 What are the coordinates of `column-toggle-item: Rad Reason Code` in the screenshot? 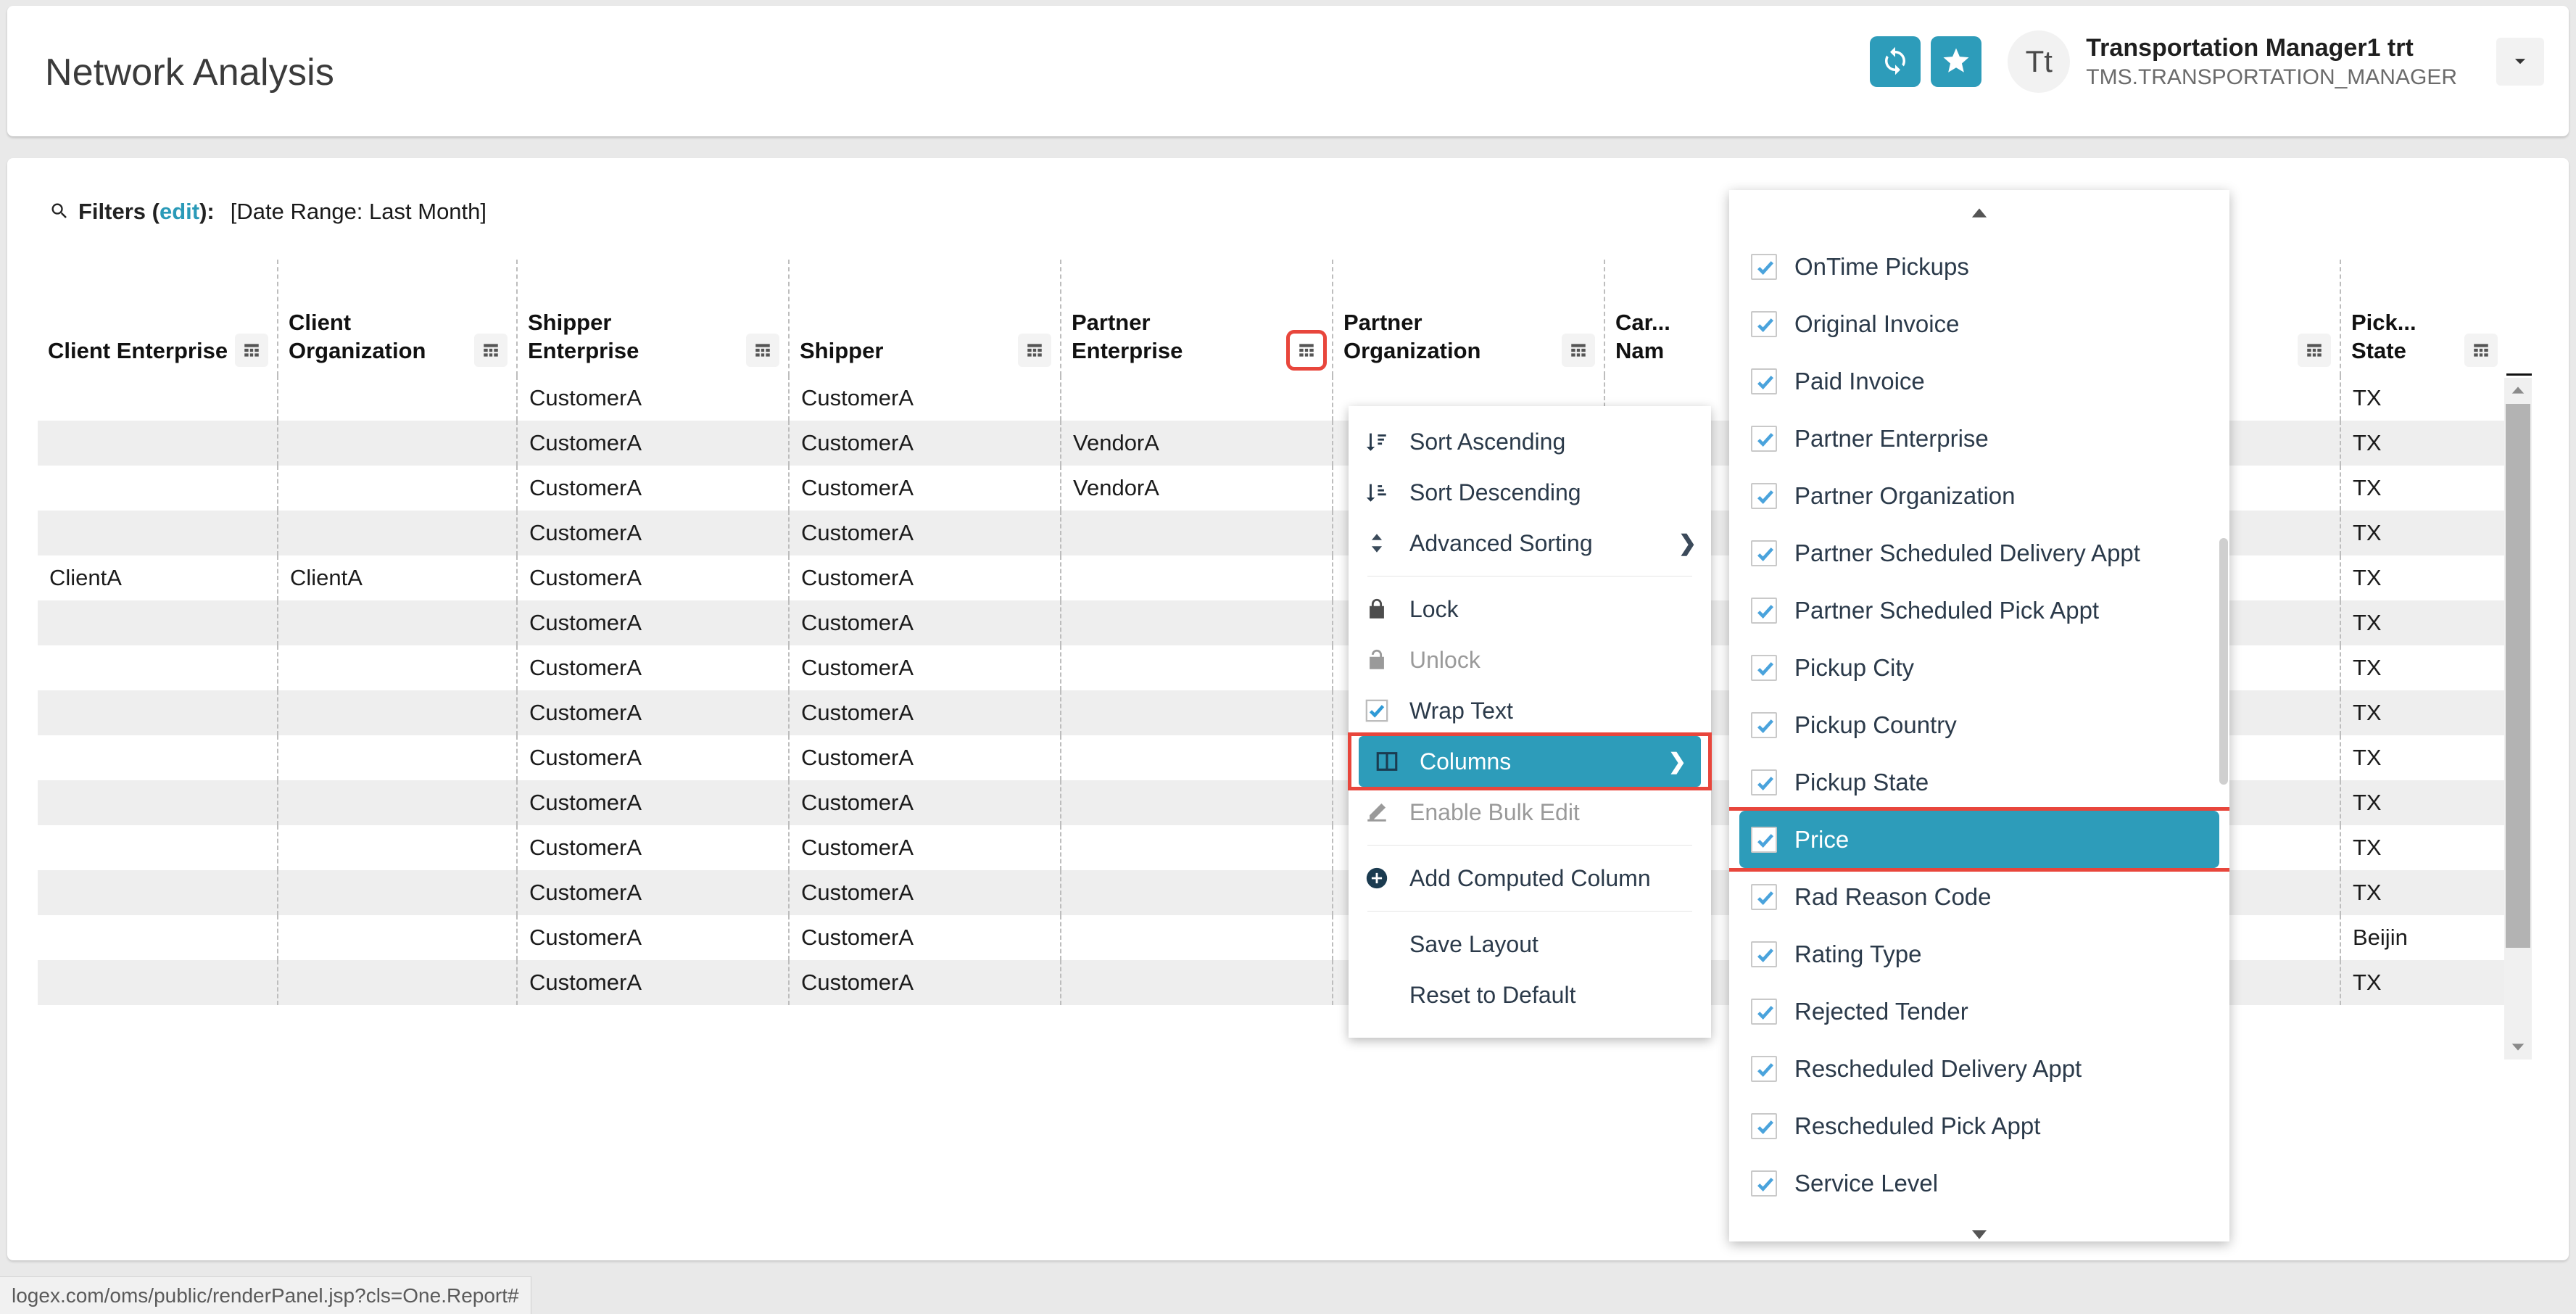 It's located at (1979, 896).